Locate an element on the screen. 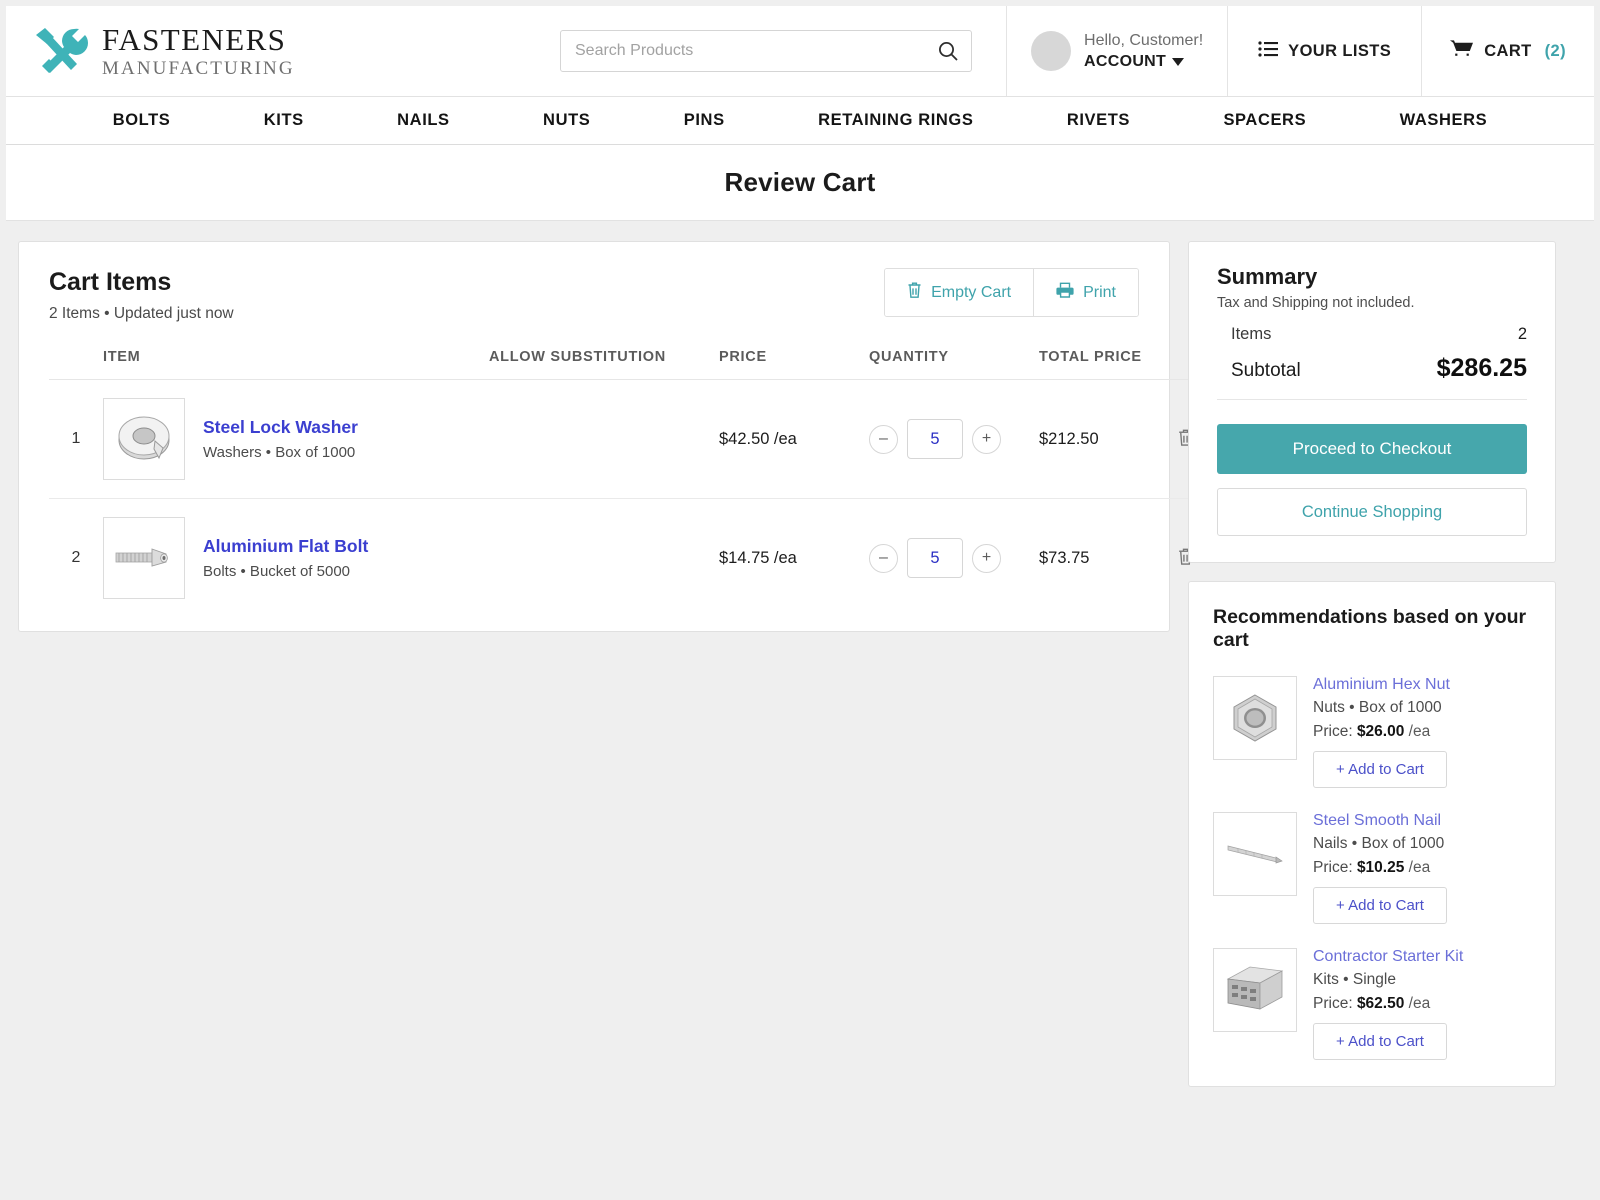 Image resolution: width=1600 pixels, height=1200 pixels. summary-items-row: Items 2 is located at coordinates (1372, 334).